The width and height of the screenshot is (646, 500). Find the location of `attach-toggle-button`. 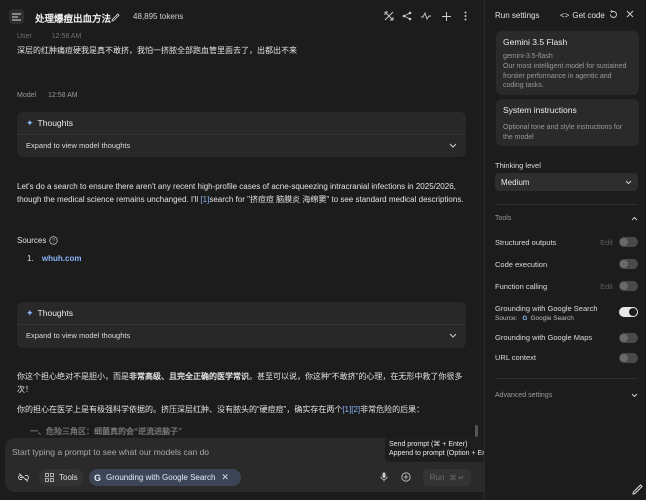

attach-toggle-button is located at coordinates (23, 477).